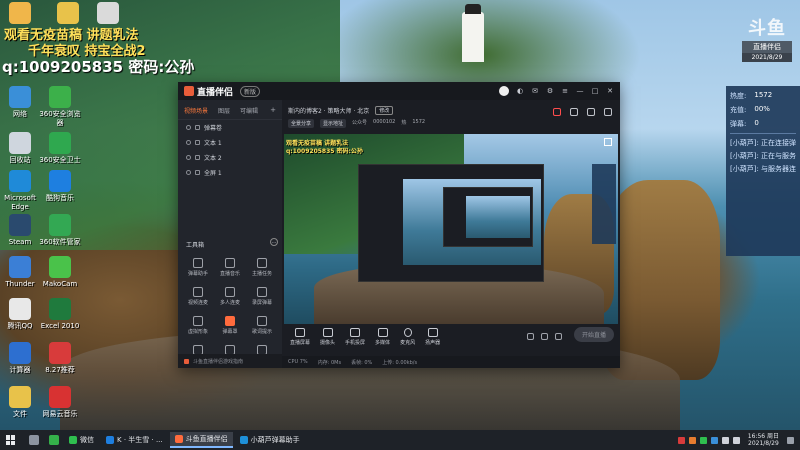 This screenshot has height=450, width=800. Describe the element at coordinates (604, 204) in the screenshot. I see `preview-chat-panel` at that location.